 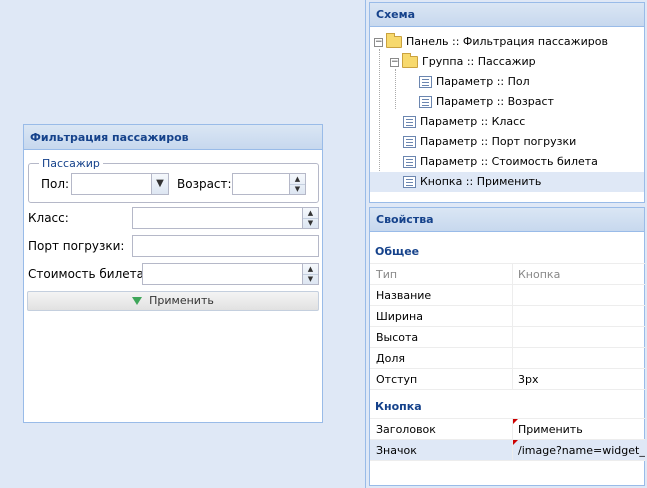 I want to click on form-panel-title: Фильтрация пассажиров, so click(x=173, y=137).